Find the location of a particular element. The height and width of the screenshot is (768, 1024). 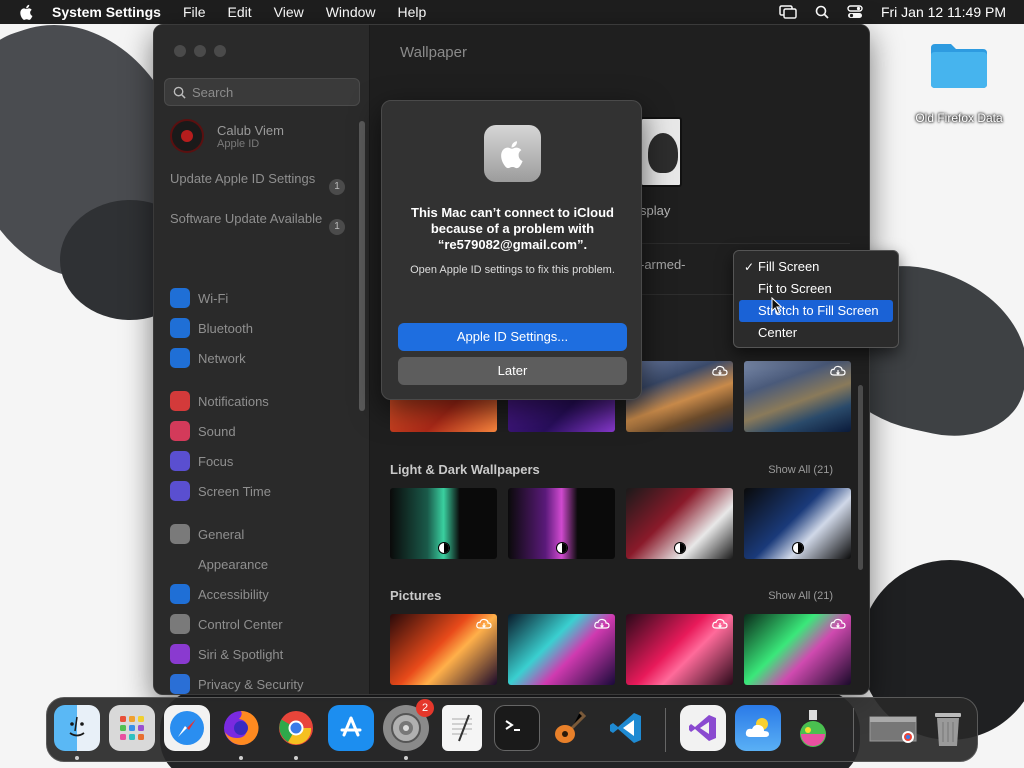

screen-mirroring-icon is located at coordinates (788, 12).